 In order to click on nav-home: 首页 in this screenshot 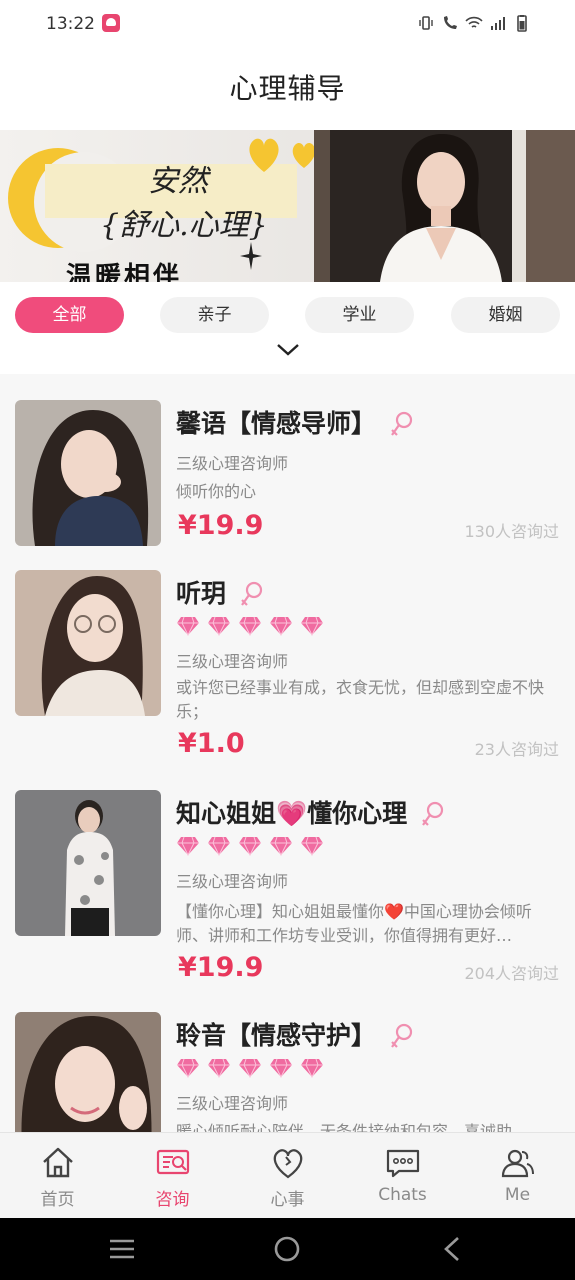, I will do `click(57, 1176)`.